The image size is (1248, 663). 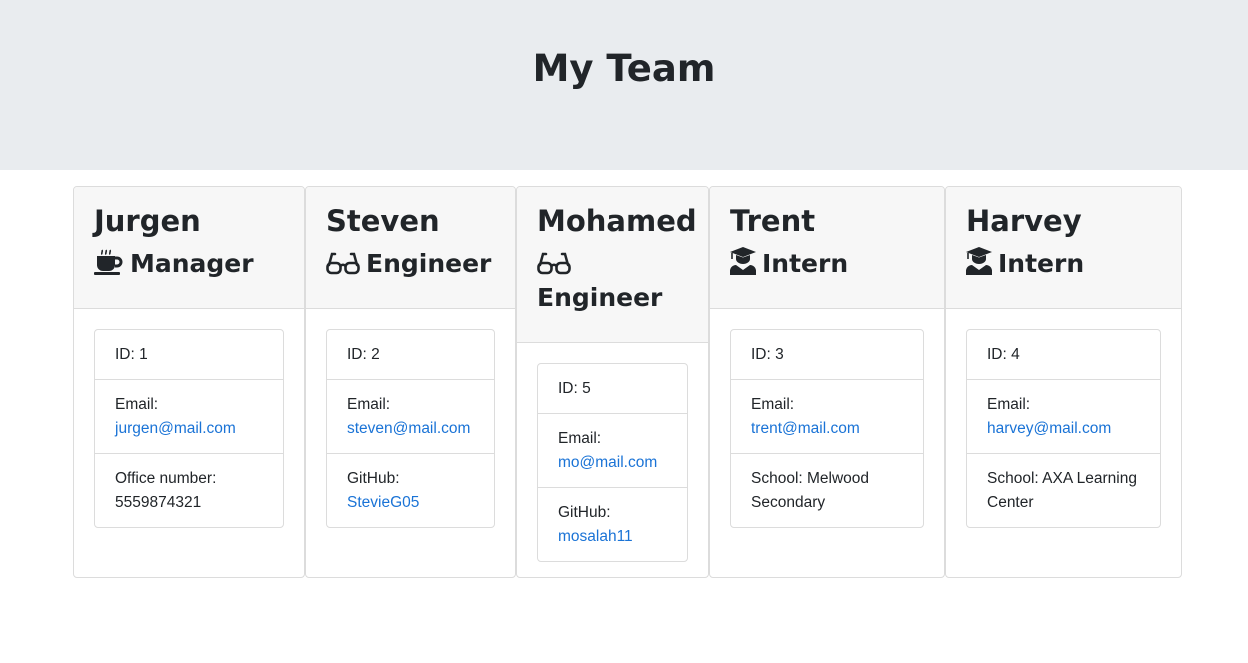 What do you see at coordinates (595, 536) in the screenshot?
I see `github-link: mosalah11` at bounding box center [595, 536].